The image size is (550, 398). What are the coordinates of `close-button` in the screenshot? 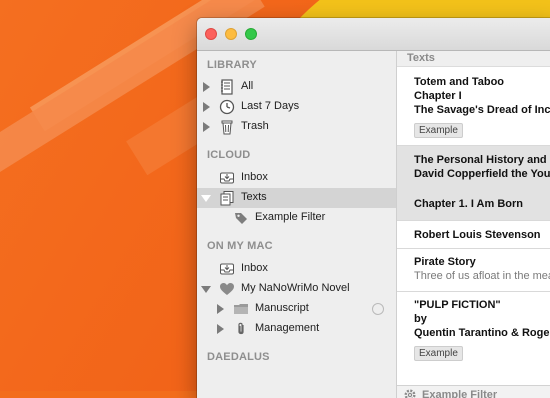 It's located at (211, 34).